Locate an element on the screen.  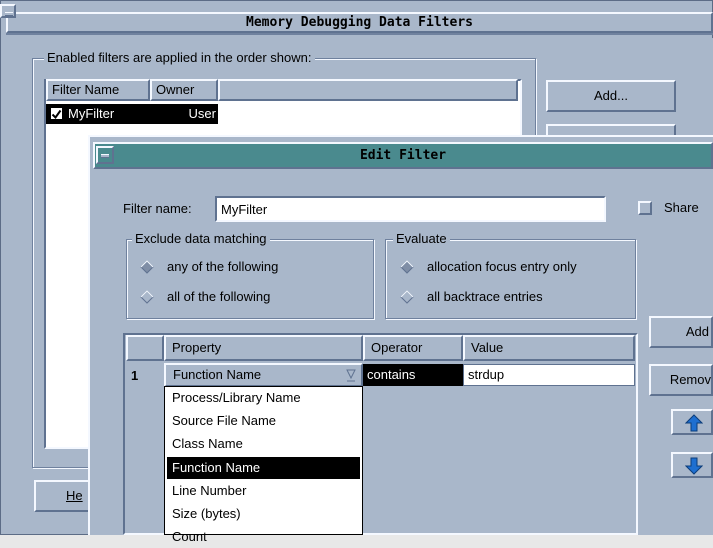
operator-cell: contains is located at coordinates (413, 375).